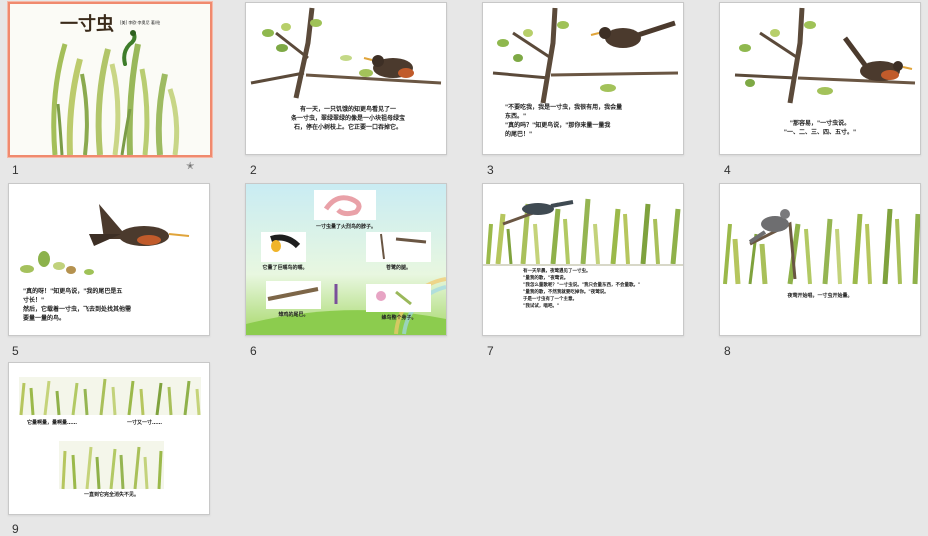  Describe the element at coordinates (140, 22) in the screenshot. I see `cover-author: [美] 李欧·李奥尼 著/绘` at that location.